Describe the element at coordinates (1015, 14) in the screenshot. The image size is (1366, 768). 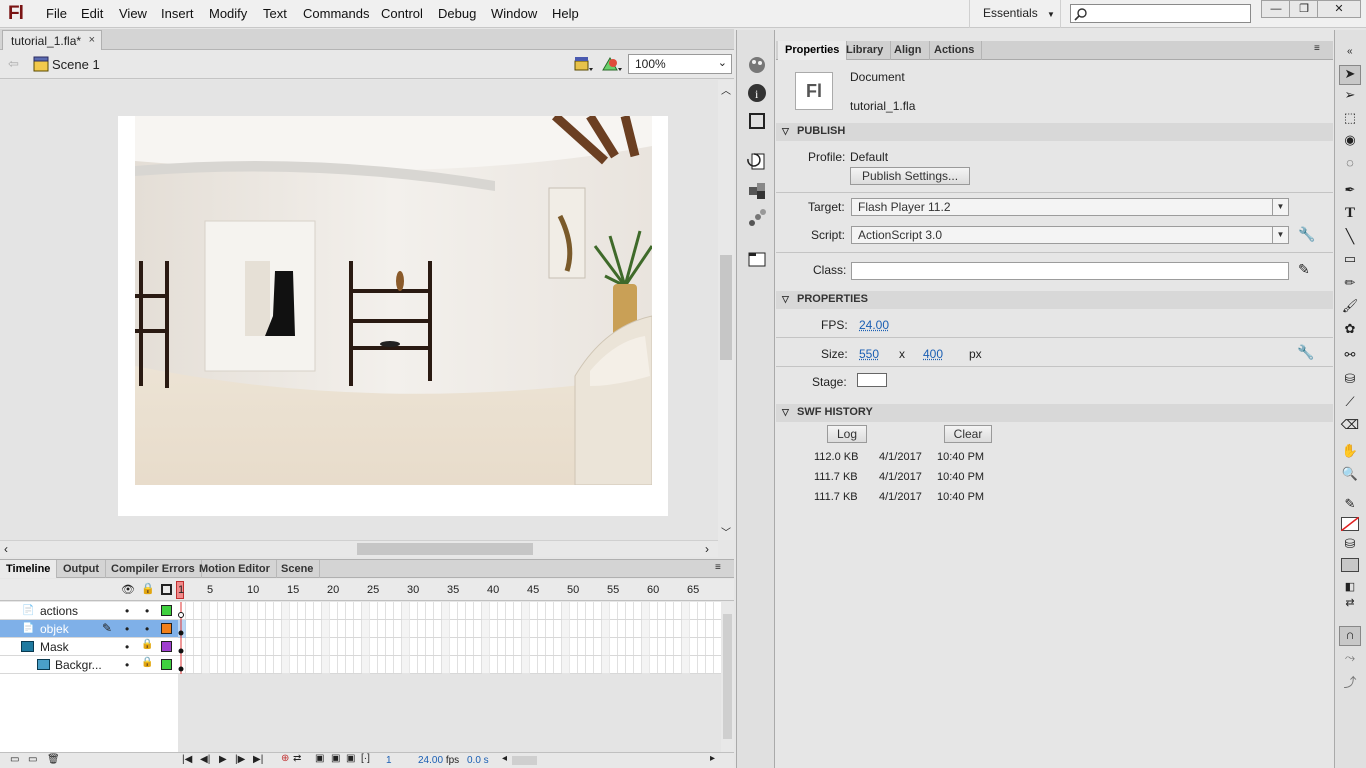
I see `workspace-switcher: Essentials ▼` at that location.